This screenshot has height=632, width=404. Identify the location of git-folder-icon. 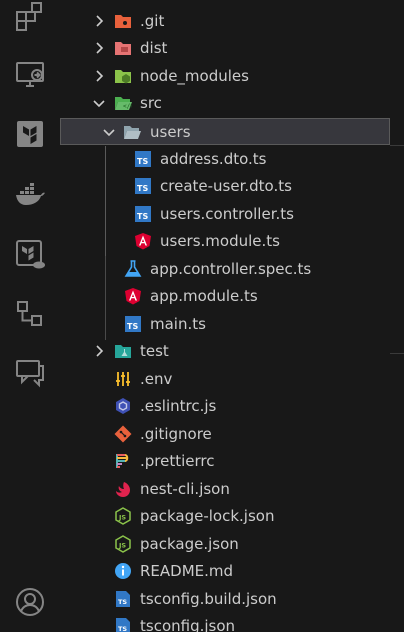
(123, 21).